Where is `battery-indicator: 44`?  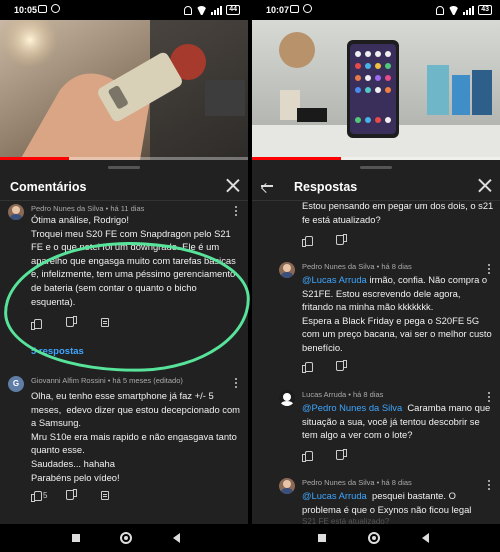 battery-indicator: 44 is located at coordinates (233, 10).